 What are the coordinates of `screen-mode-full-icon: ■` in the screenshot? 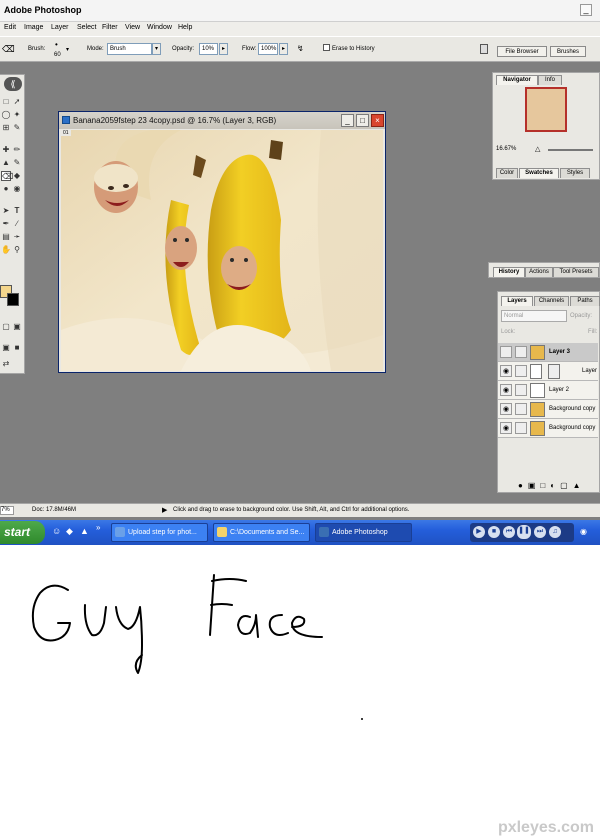 It's located at (17, 348).